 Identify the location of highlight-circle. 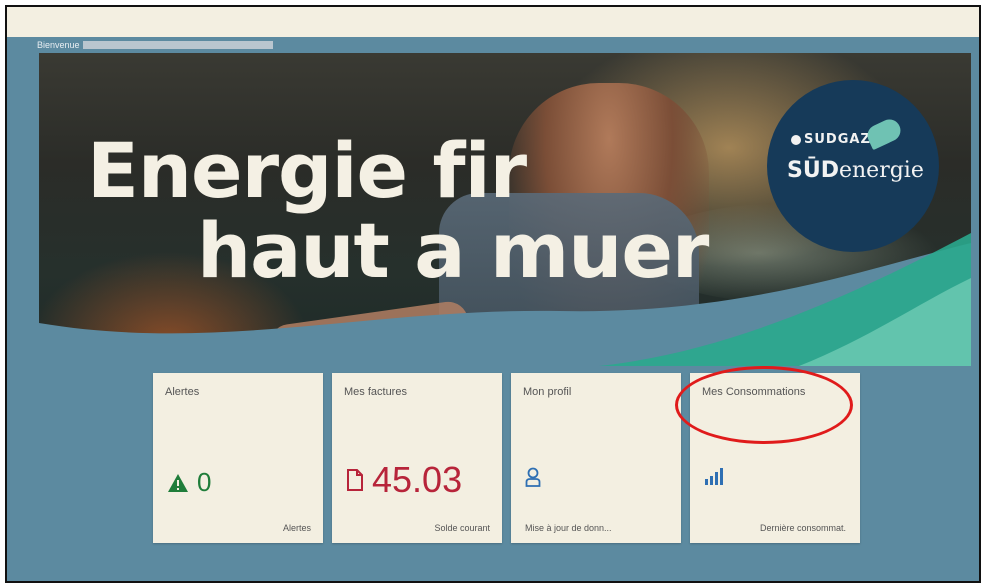
(764, 405).